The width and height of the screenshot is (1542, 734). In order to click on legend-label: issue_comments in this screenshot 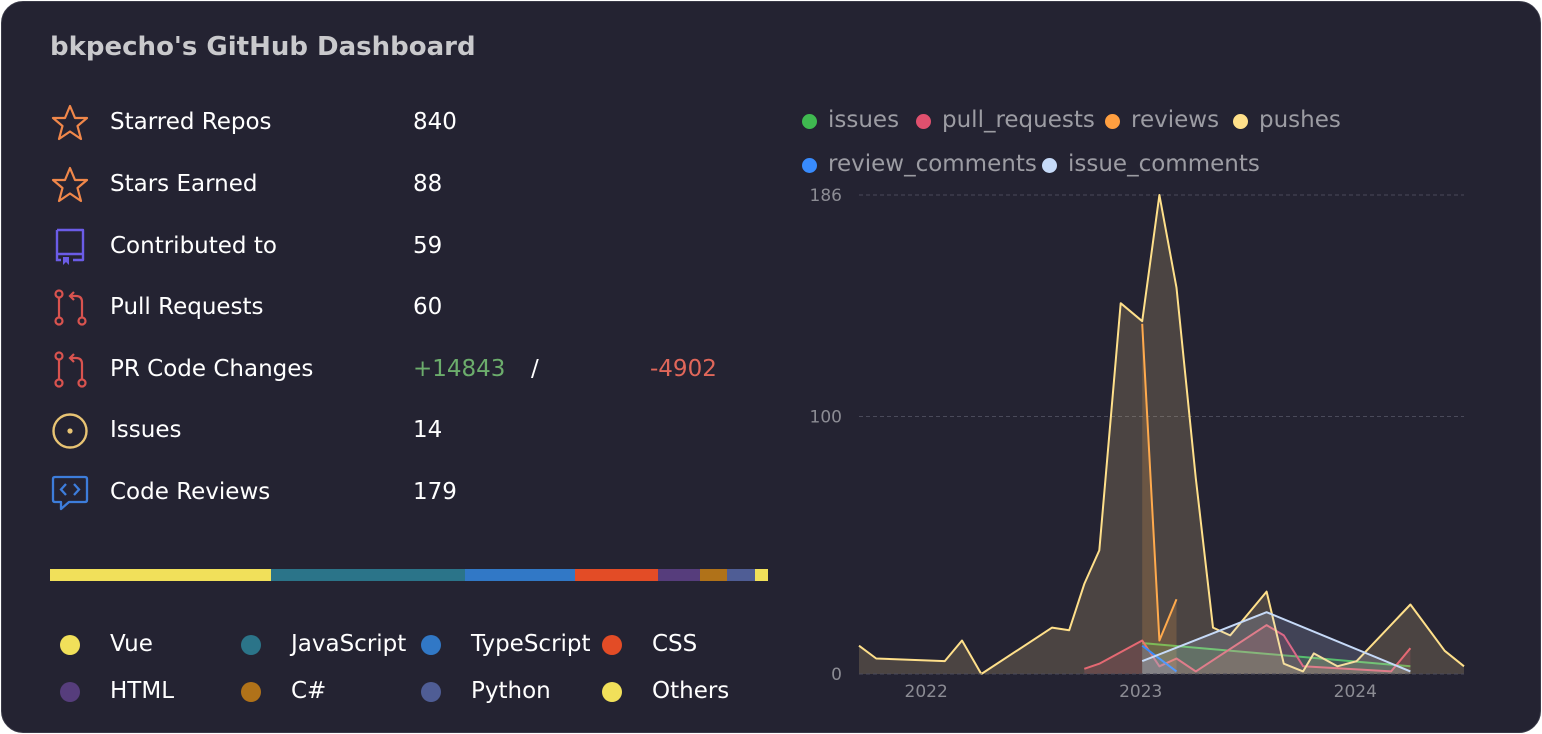, I will do `click(1164, 164)`.